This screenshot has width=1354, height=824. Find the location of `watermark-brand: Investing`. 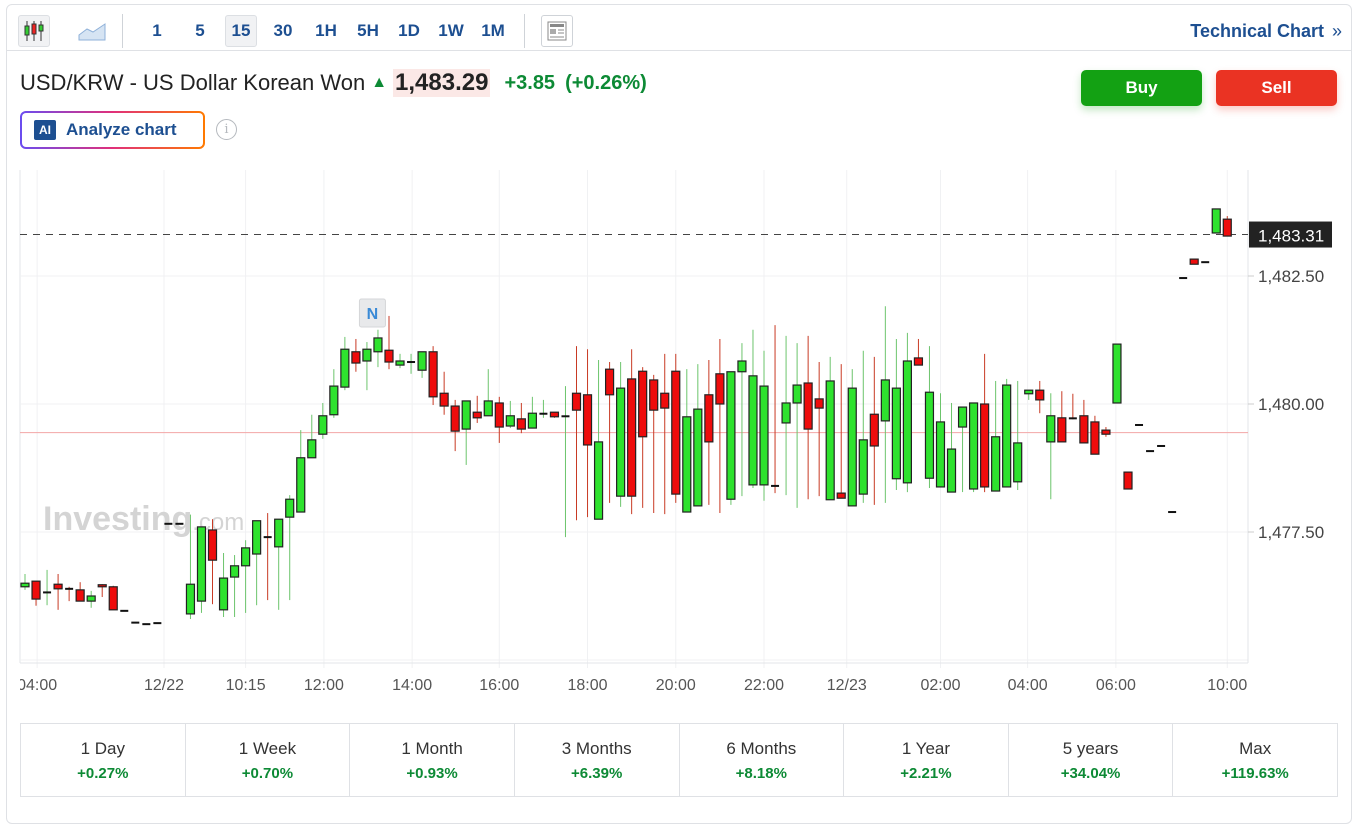

watermark-brand: Investing is located at coordinates (117, 519).